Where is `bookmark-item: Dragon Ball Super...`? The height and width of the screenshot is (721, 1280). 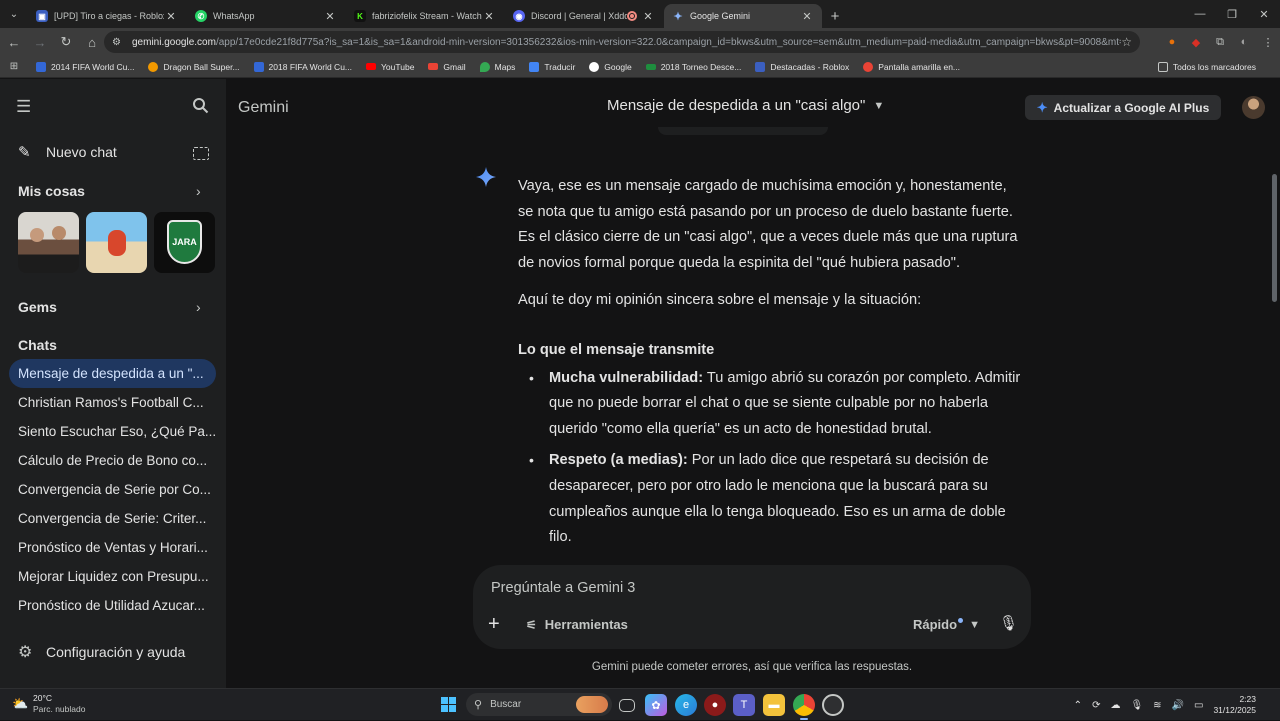 bookmark-item: Dragon Ball Super... is located at coordinates (194, 66).